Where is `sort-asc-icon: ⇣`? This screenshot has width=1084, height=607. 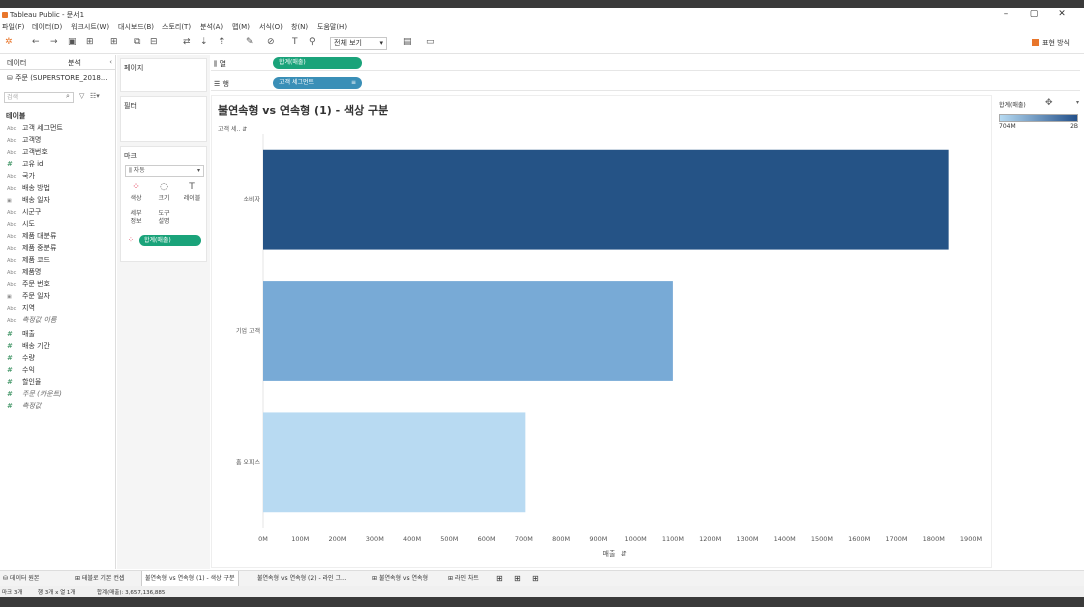
sort-asc-icon: ⇣ is located at coordinates (204, 42).